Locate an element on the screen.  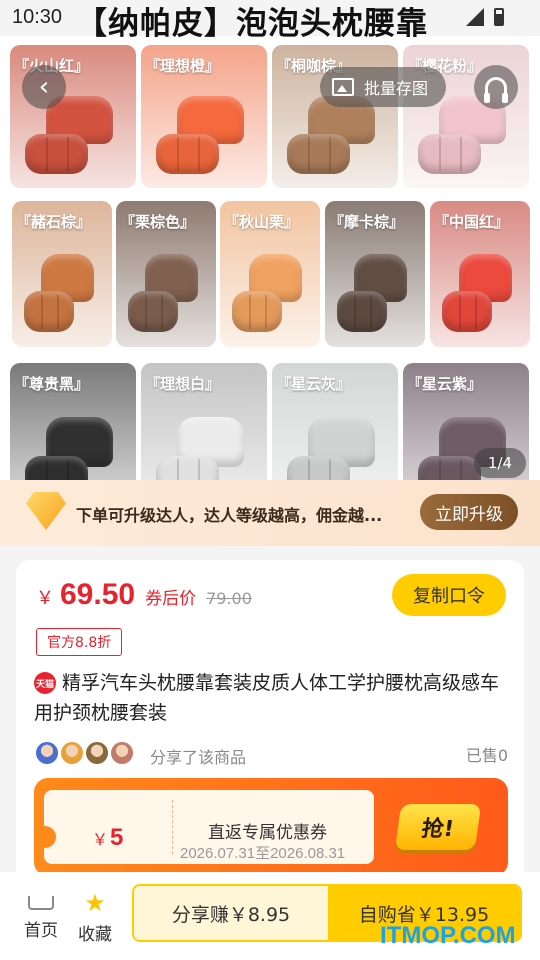
image-icon is located at coordinates (343, 87).